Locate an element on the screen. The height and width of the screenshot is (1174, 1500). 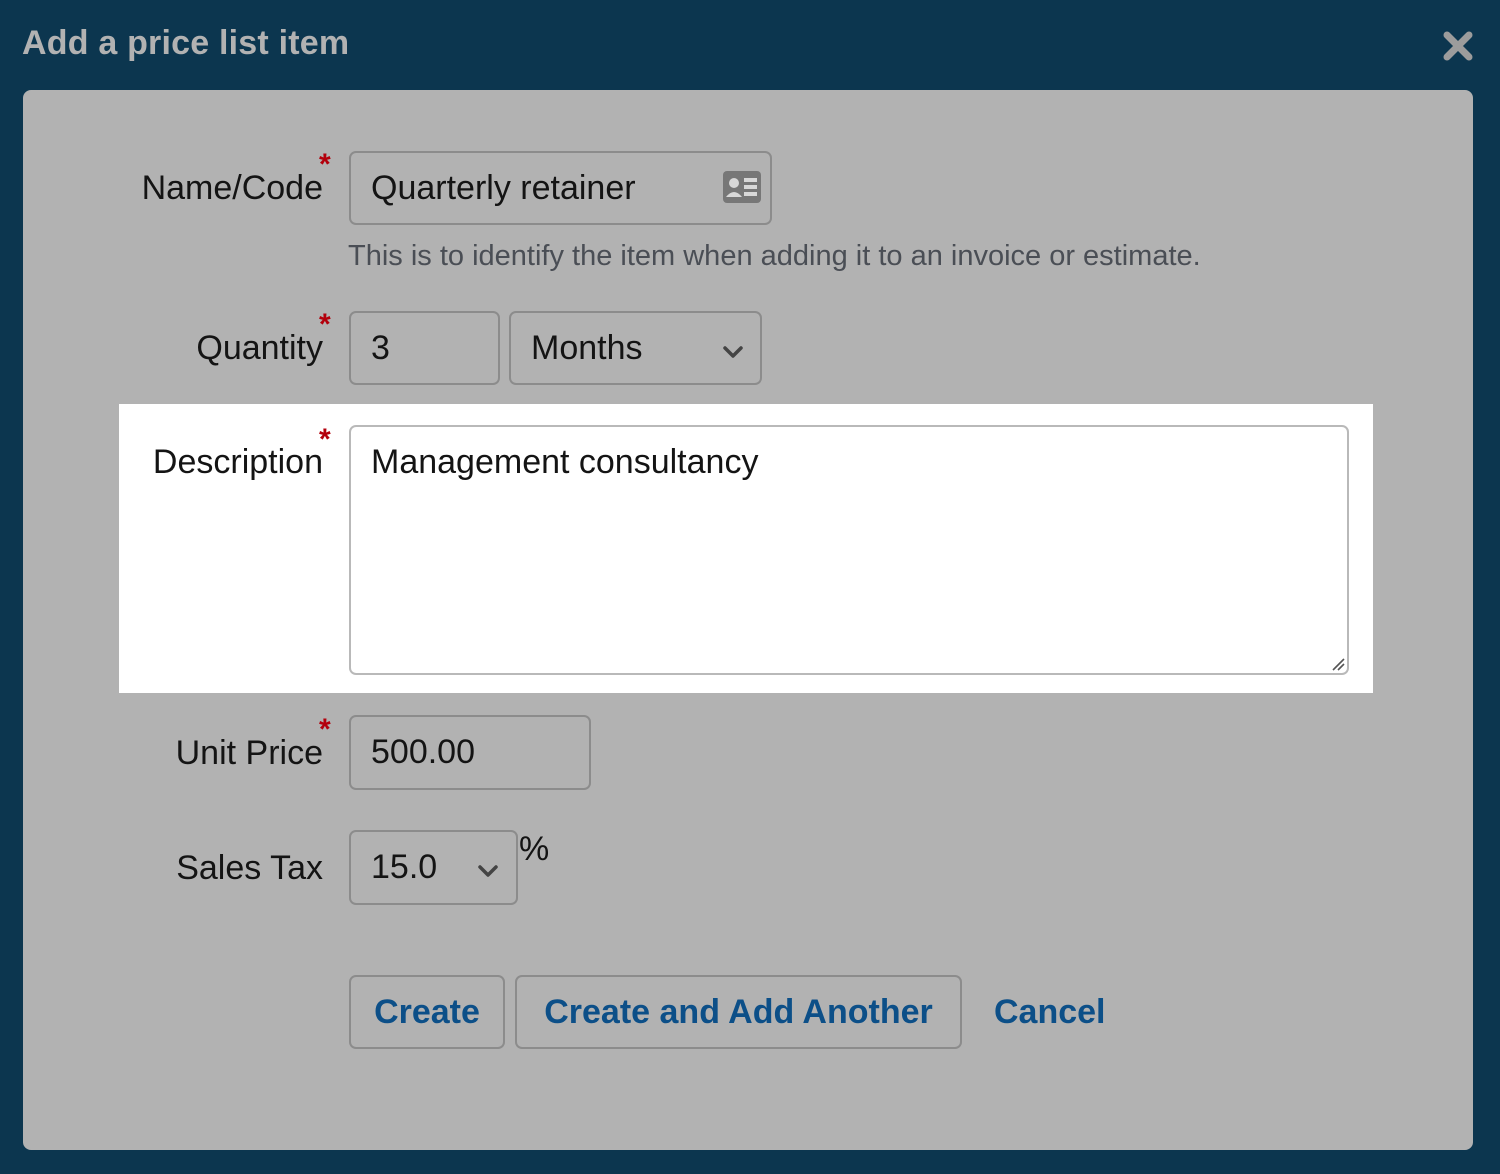
name-code-label: Name/Code is located at coordinates (232, 188).